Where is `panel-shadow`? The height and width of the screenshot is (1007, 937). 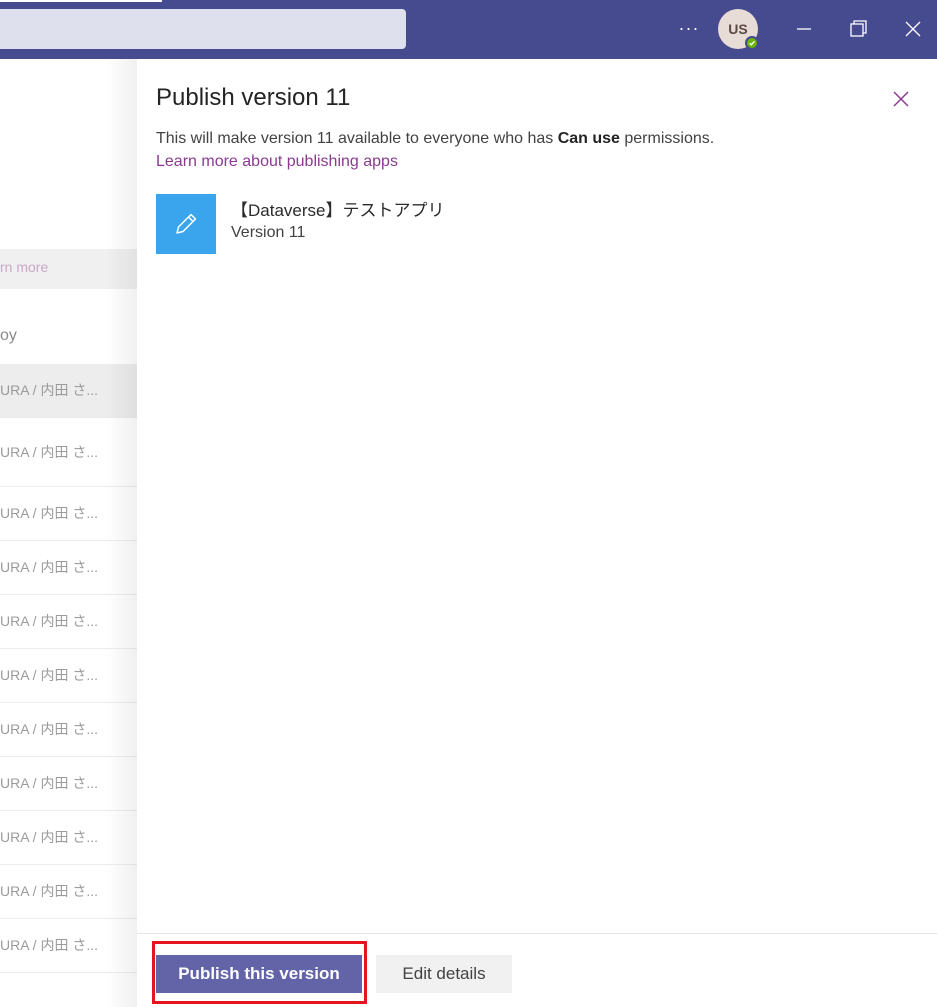 panel-shadow is located at coordinates (121, 533).